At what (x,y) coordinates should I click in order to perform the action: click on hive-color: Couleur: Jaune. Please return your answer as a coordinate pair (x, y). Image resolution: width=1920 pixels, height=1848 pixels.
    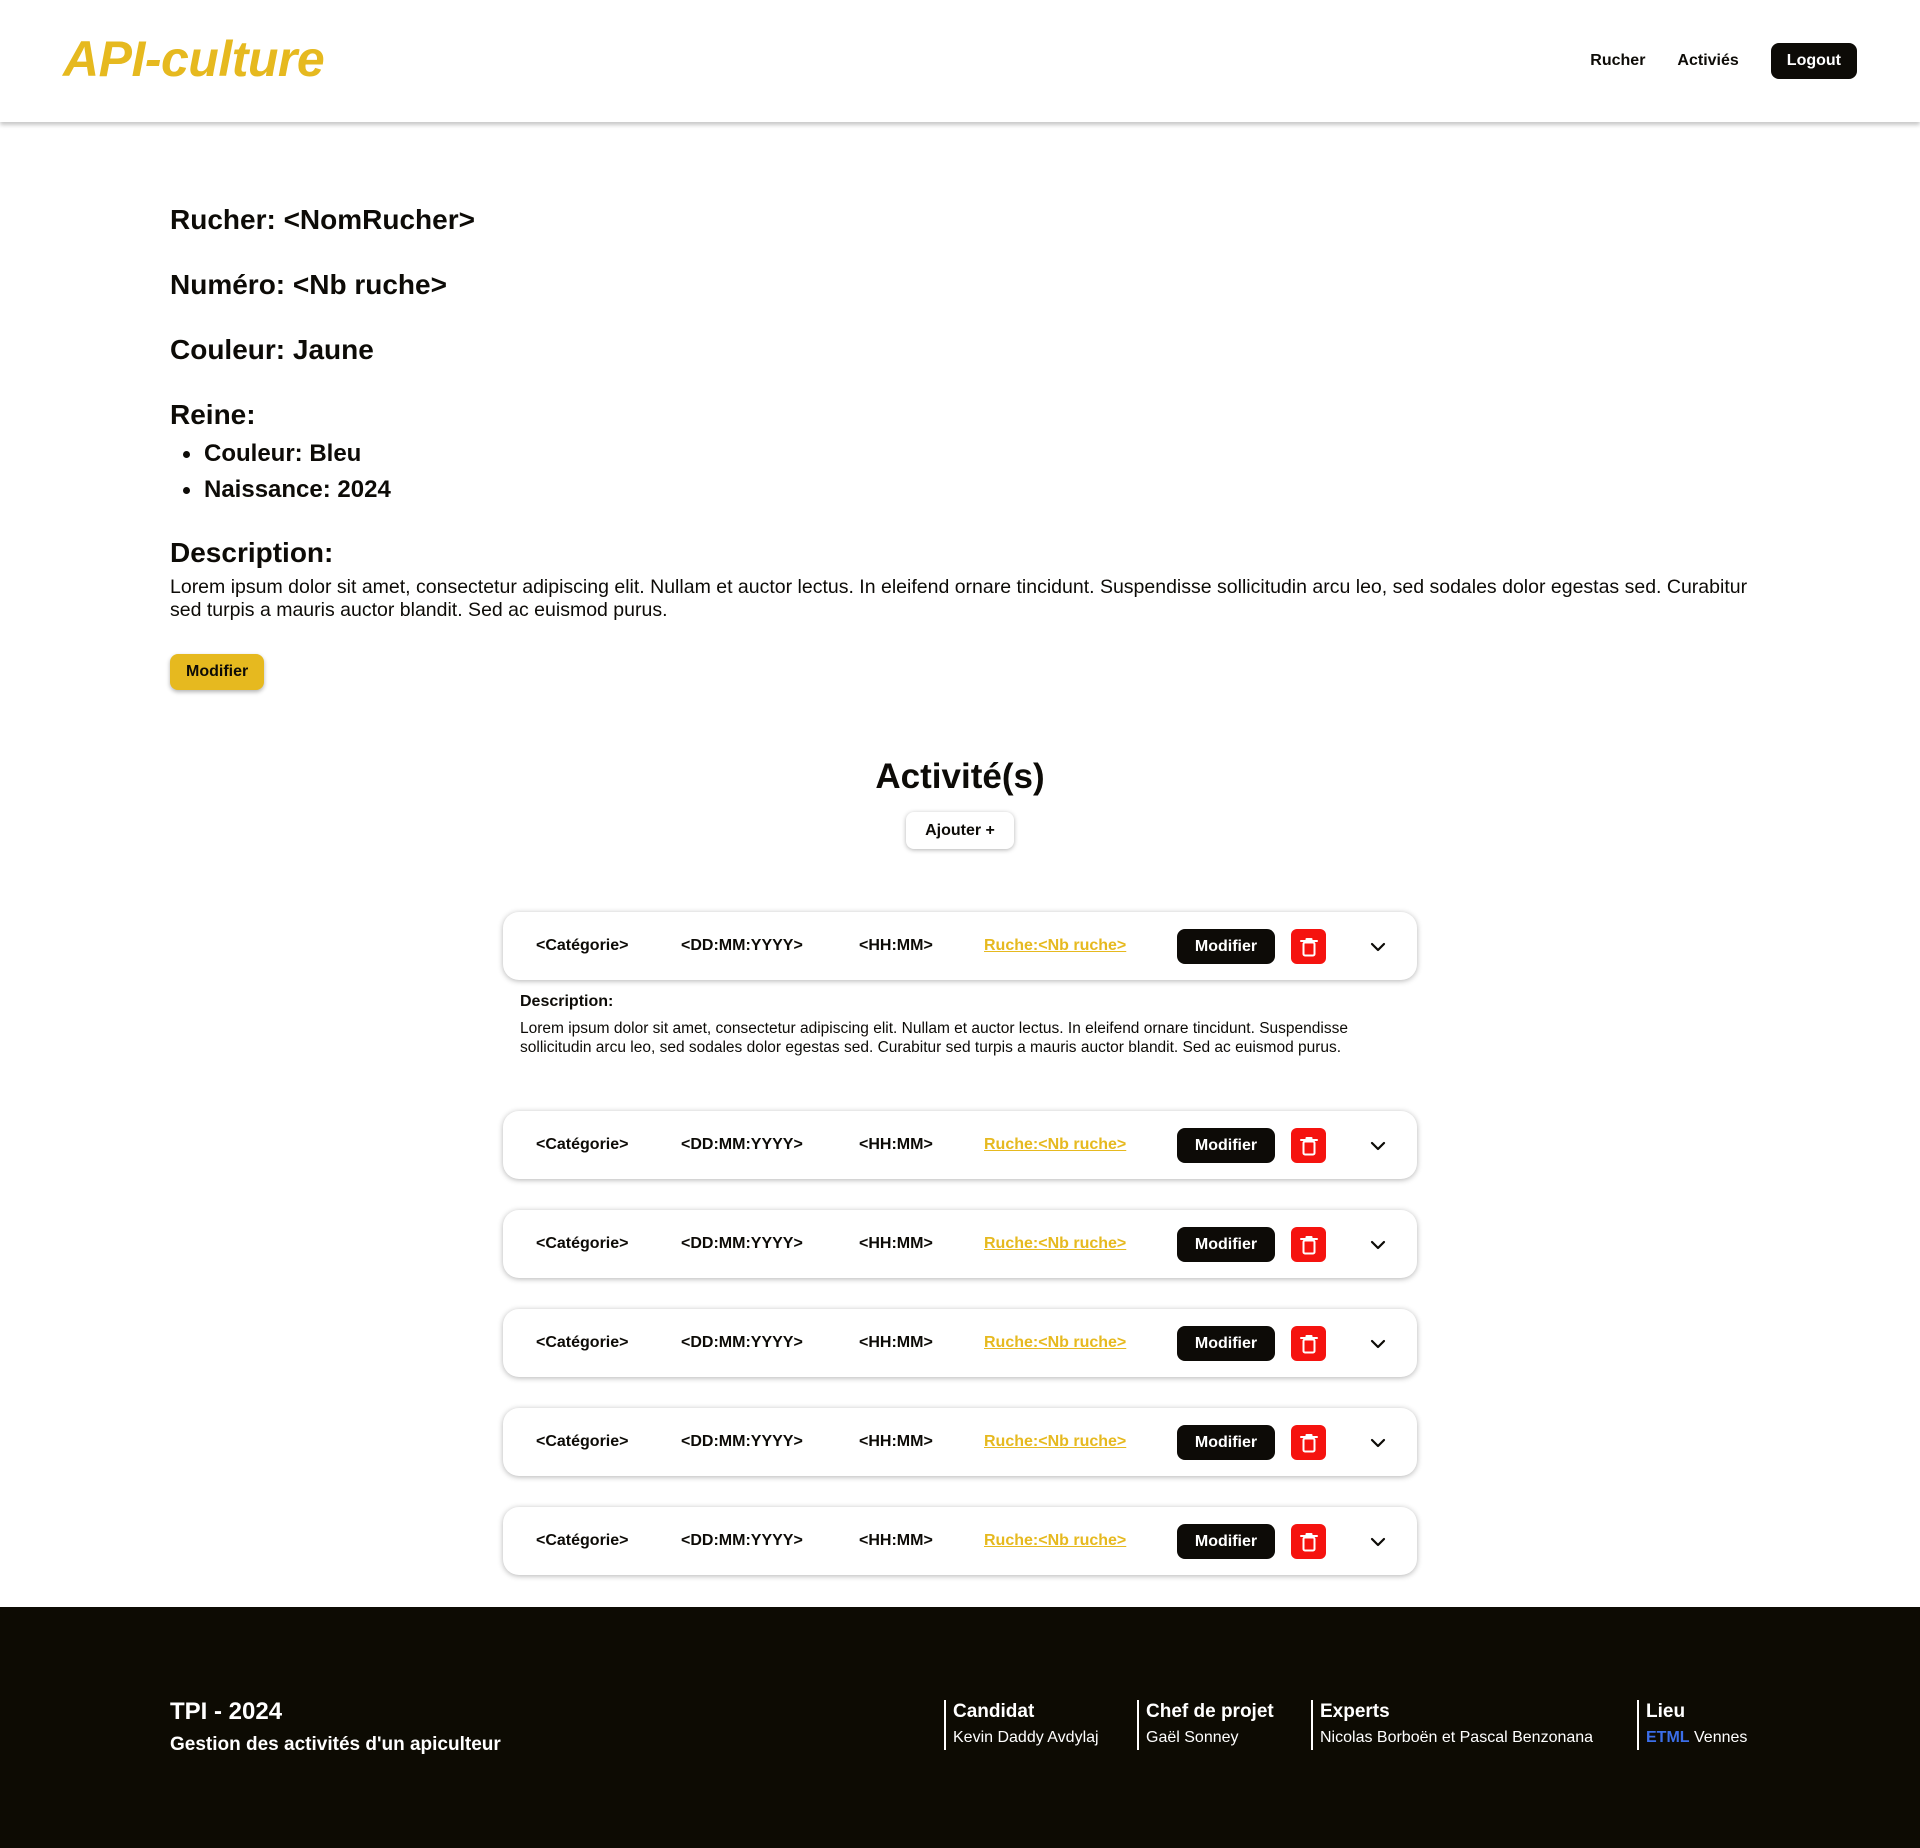
    Looking at the image, I should click on (272, 349).